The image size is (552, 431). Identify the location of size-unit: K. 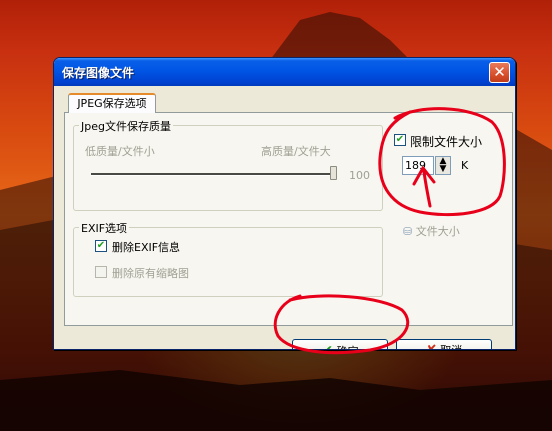
(465, 165).